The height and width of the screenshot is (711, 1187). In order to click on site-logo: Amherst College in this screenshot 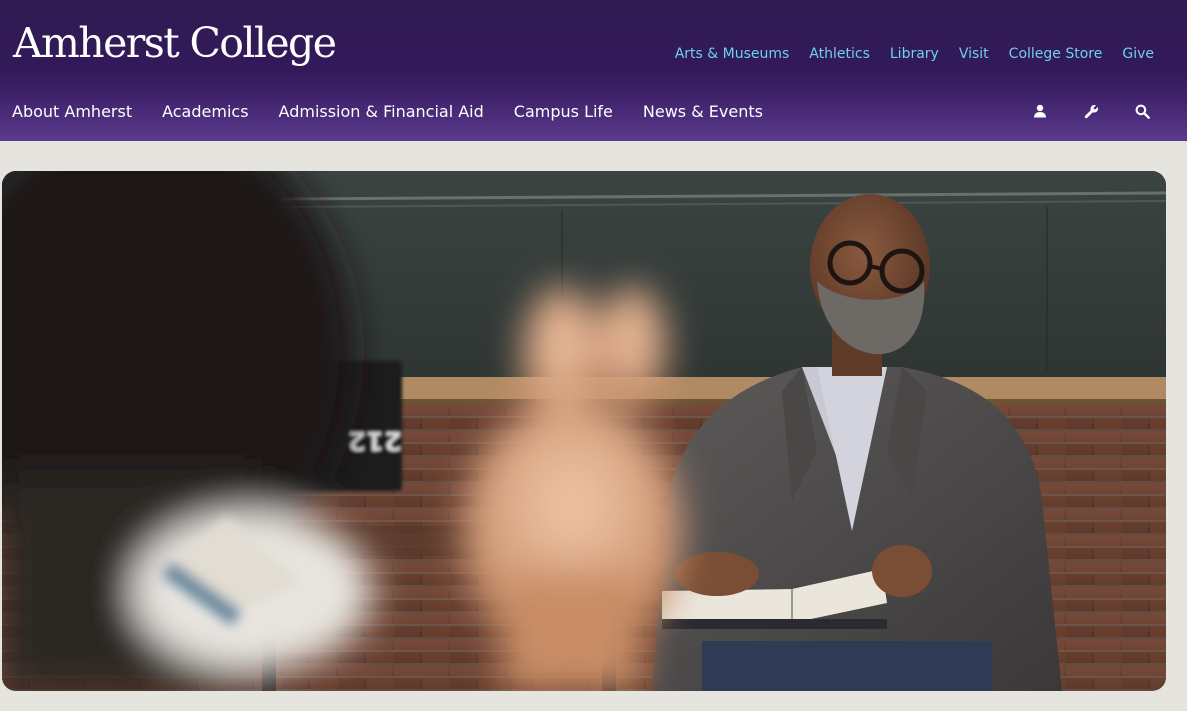, I will do `click(175, 43)`.